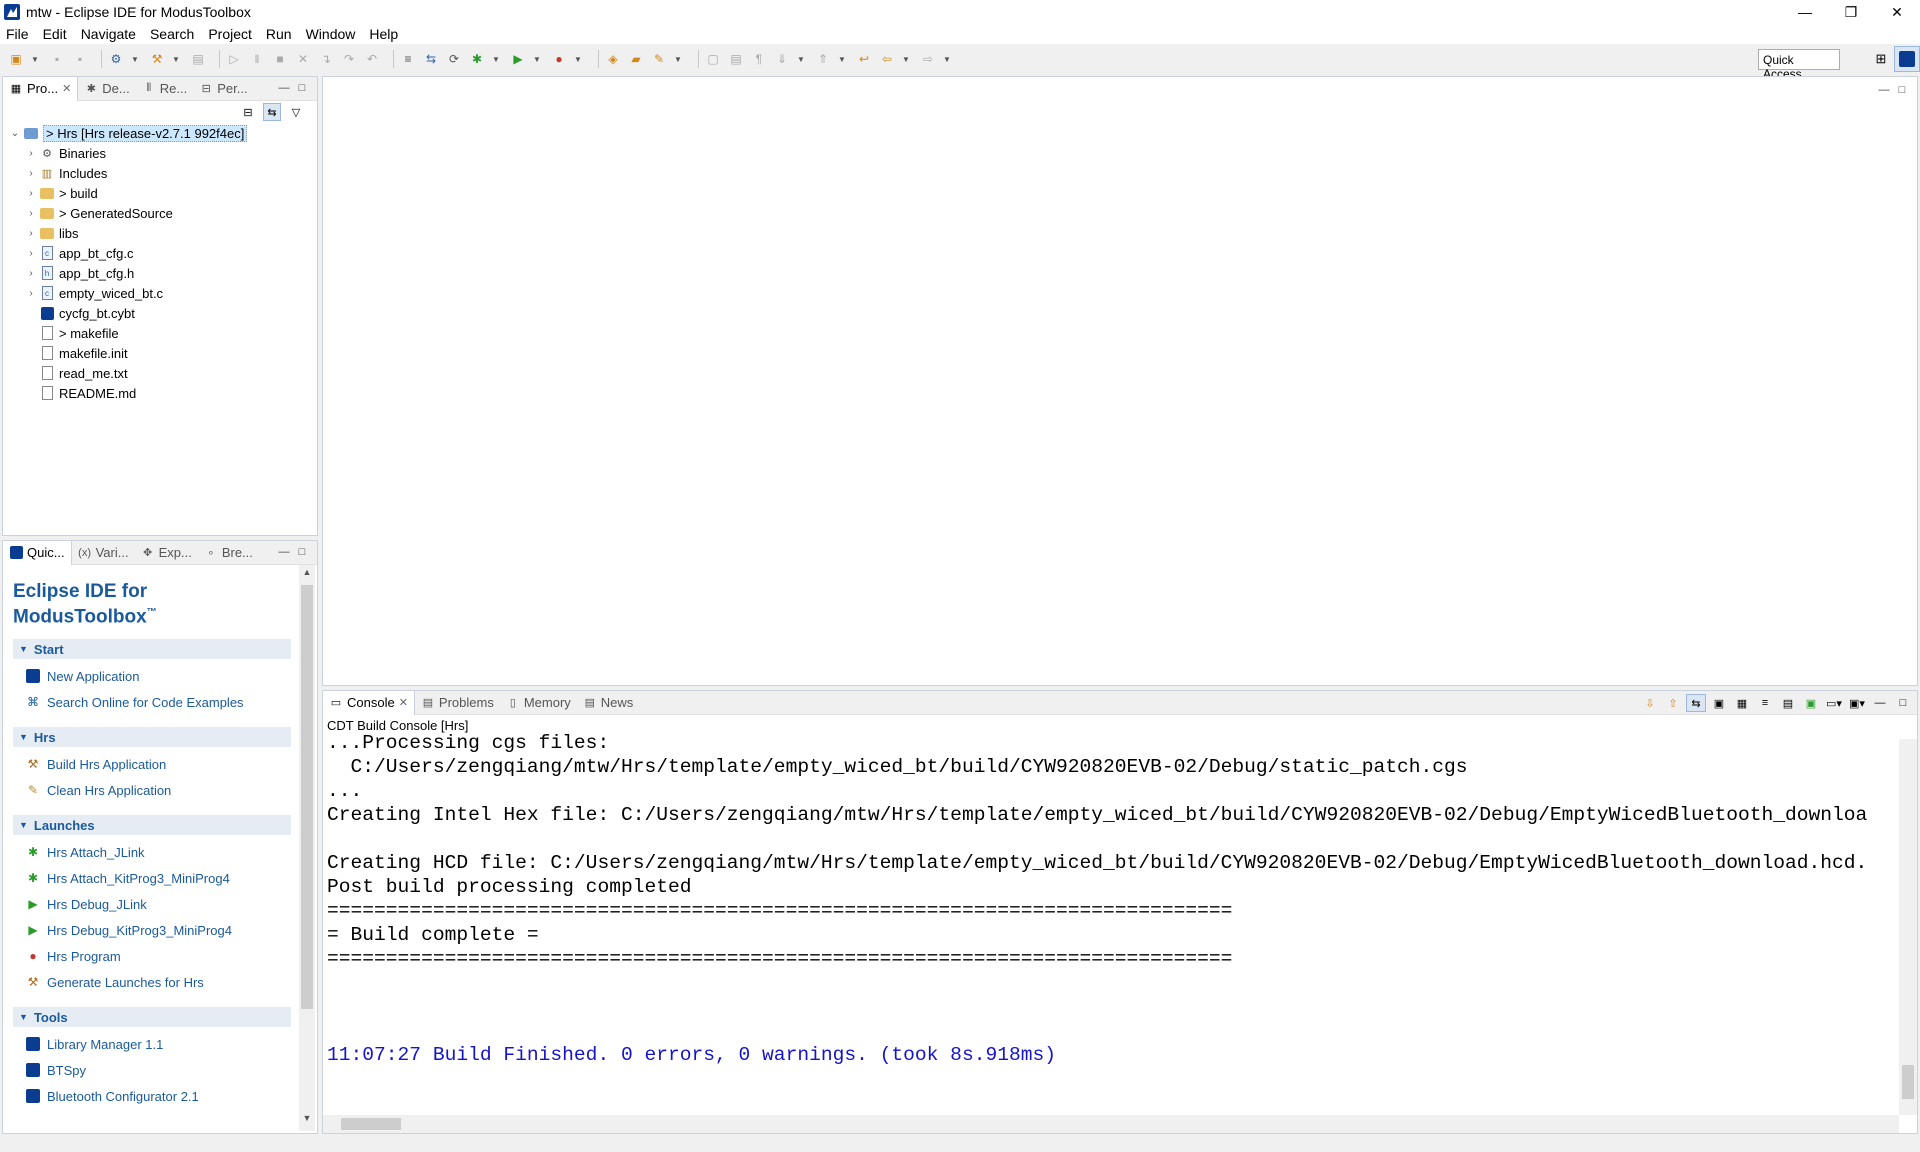 This screenshot has height=1152, width=1920. I want to click on forward-icon: ⇨, so click(928, 59).